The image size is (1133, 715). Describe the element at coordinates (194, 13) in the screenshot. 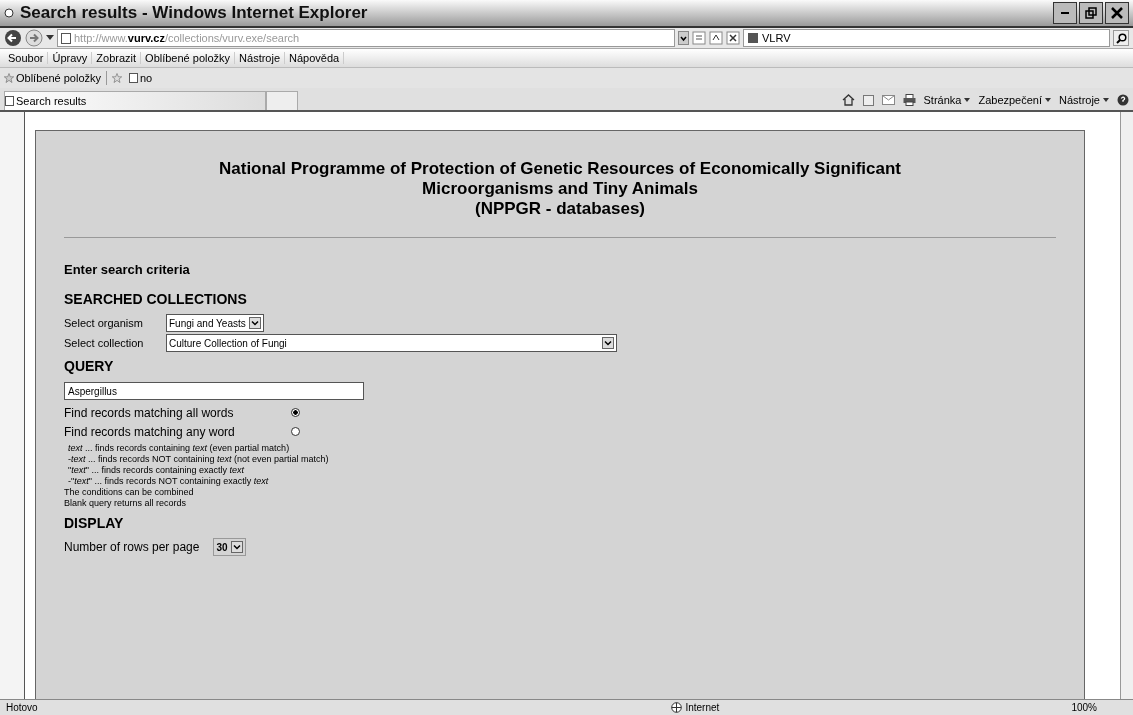

I see `window-title: Search results - Windows Internet Explorer` at that location.